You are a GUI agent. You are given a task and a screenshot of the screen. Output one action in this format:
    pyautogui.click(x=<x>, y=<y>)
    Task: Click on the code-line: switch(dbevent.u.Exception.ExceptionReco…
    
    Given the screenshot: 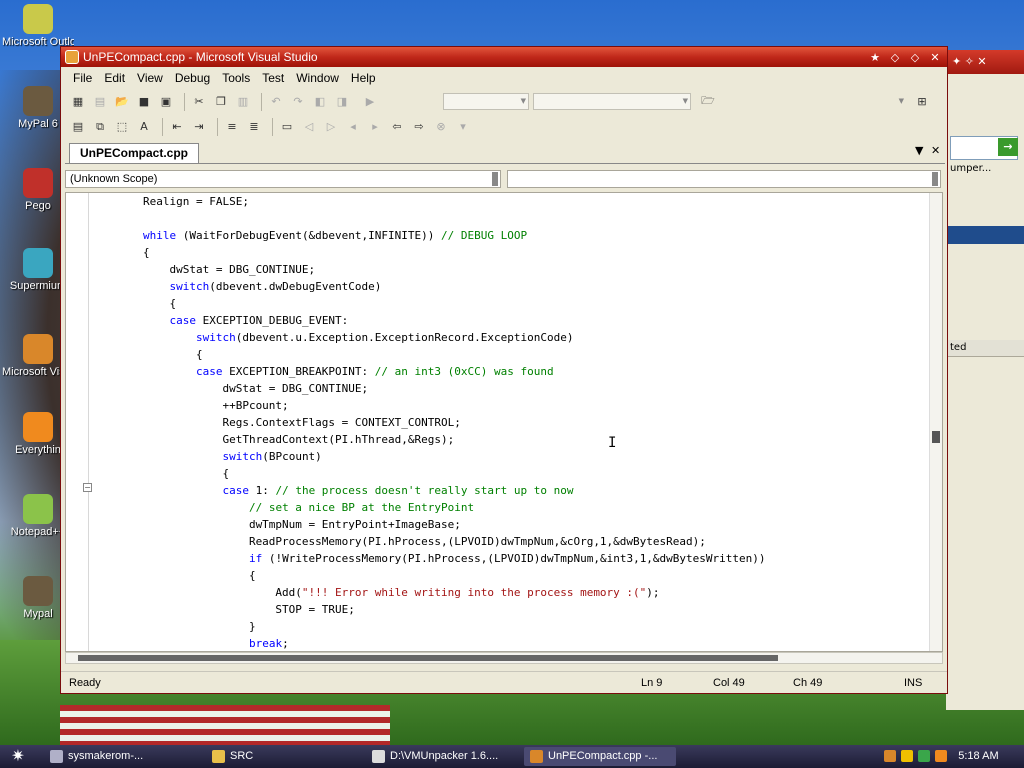 What is the action you would take?
    pyautogui.click(x=428, y=337)
    